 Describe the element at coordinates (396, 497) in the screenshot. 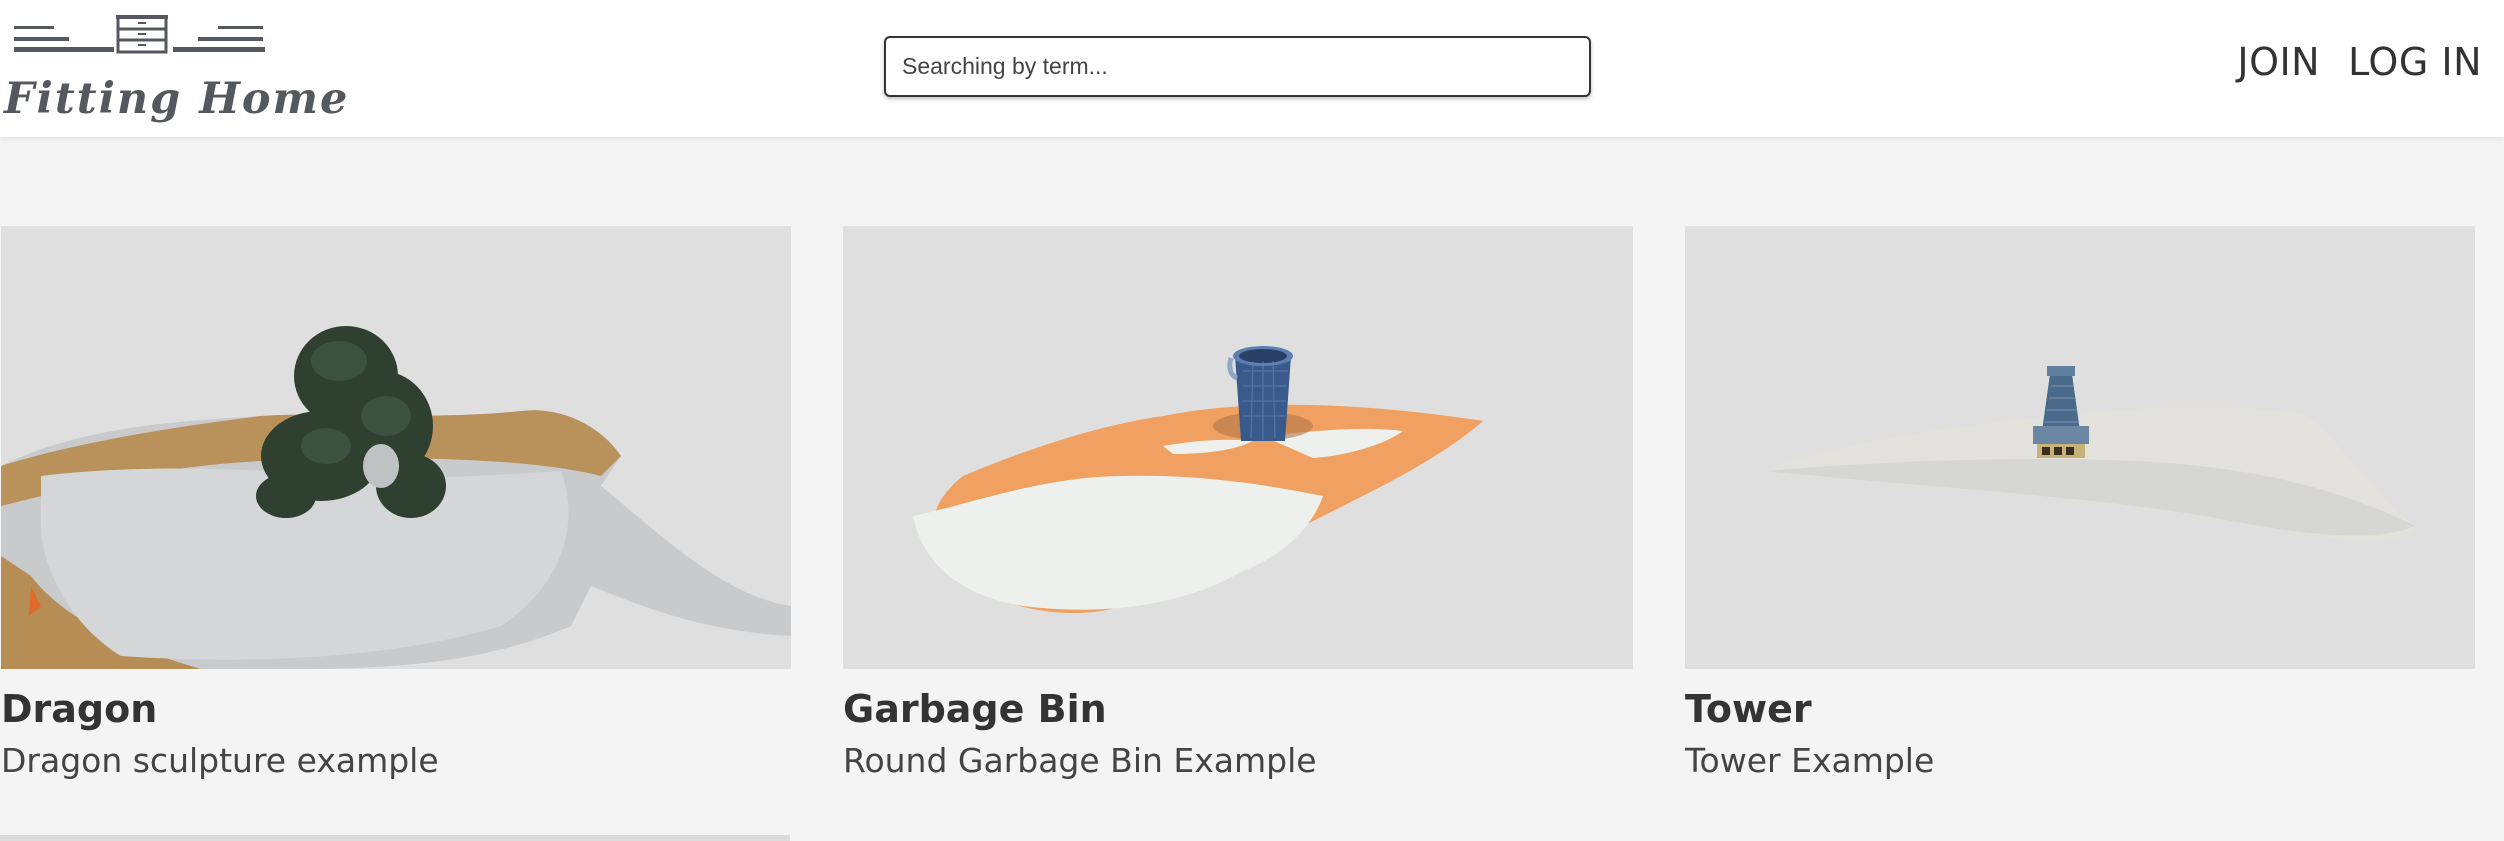

I see `dragon-model-image` at that location.